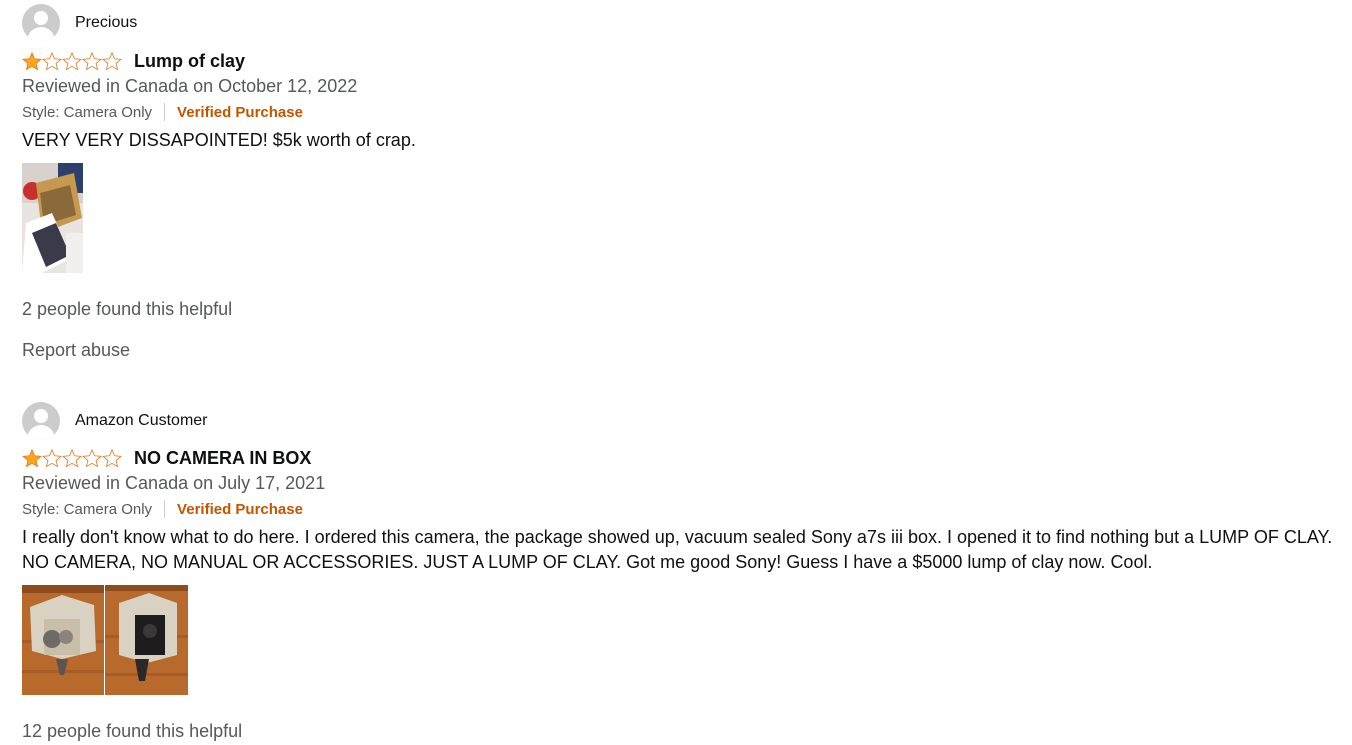 Image resolution: width=1352 pixels, height=745 pixels. What do you see at coordinates (132, 731) in the screenshot?
I see `helpful-count: 12 people found this helpful` at bounding box center [132, 731].